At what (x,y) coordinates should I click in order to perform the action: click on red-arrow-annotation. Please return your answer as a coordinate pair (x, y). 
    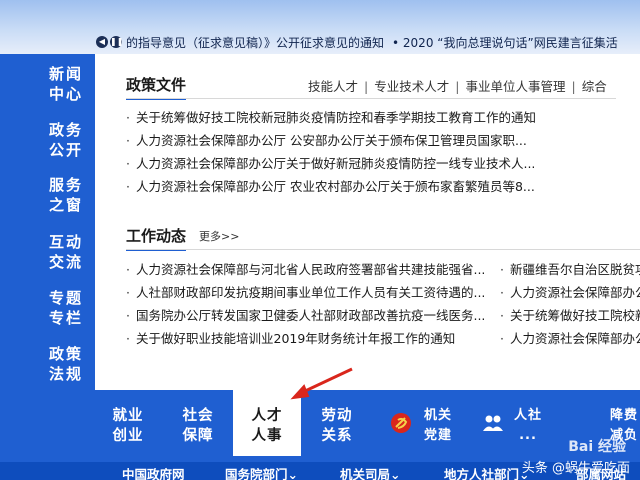
    Looking at the image, I should click on (321, 383).